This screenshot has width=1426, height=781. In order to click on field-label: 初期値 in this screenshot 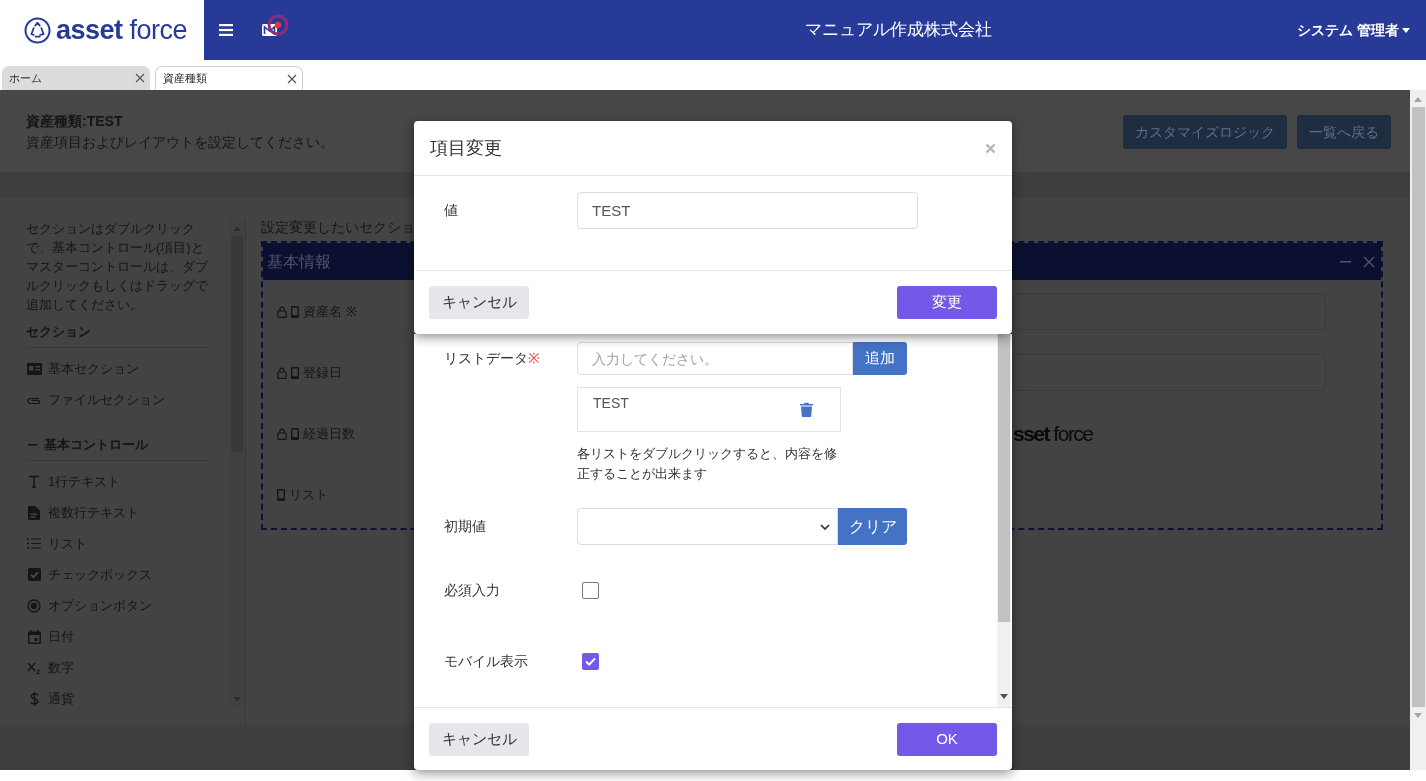, I will do `click(465, 526)`.